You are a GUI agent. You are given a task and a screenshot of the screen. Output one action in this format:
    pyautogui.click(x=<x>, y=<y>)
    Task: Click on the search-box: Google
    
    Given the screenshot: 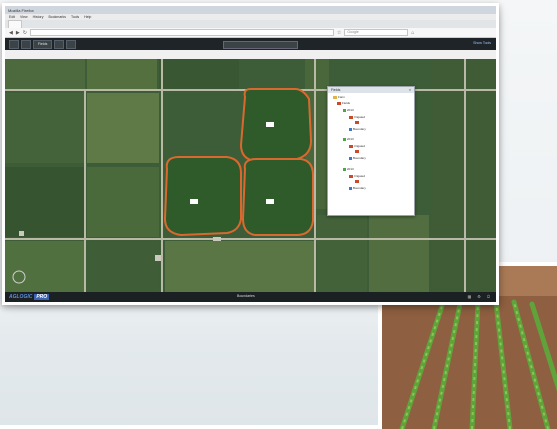 What is the action you would take?
    pyautogui.click(x=376, y=32)
    